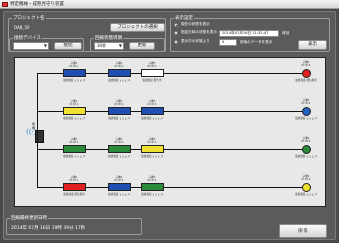 This screenshot has width=339, height=243. What do you see at coordinates (37, 130) in the screenshot?
I see `trunk-line` at bounding box center [37, 130].